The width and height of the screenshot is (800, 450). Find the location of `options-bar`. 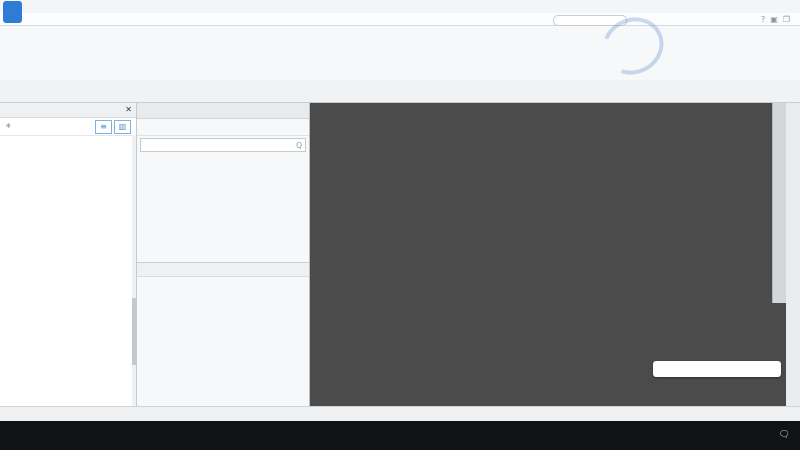

options-bar is located at coordinates (400, 91).